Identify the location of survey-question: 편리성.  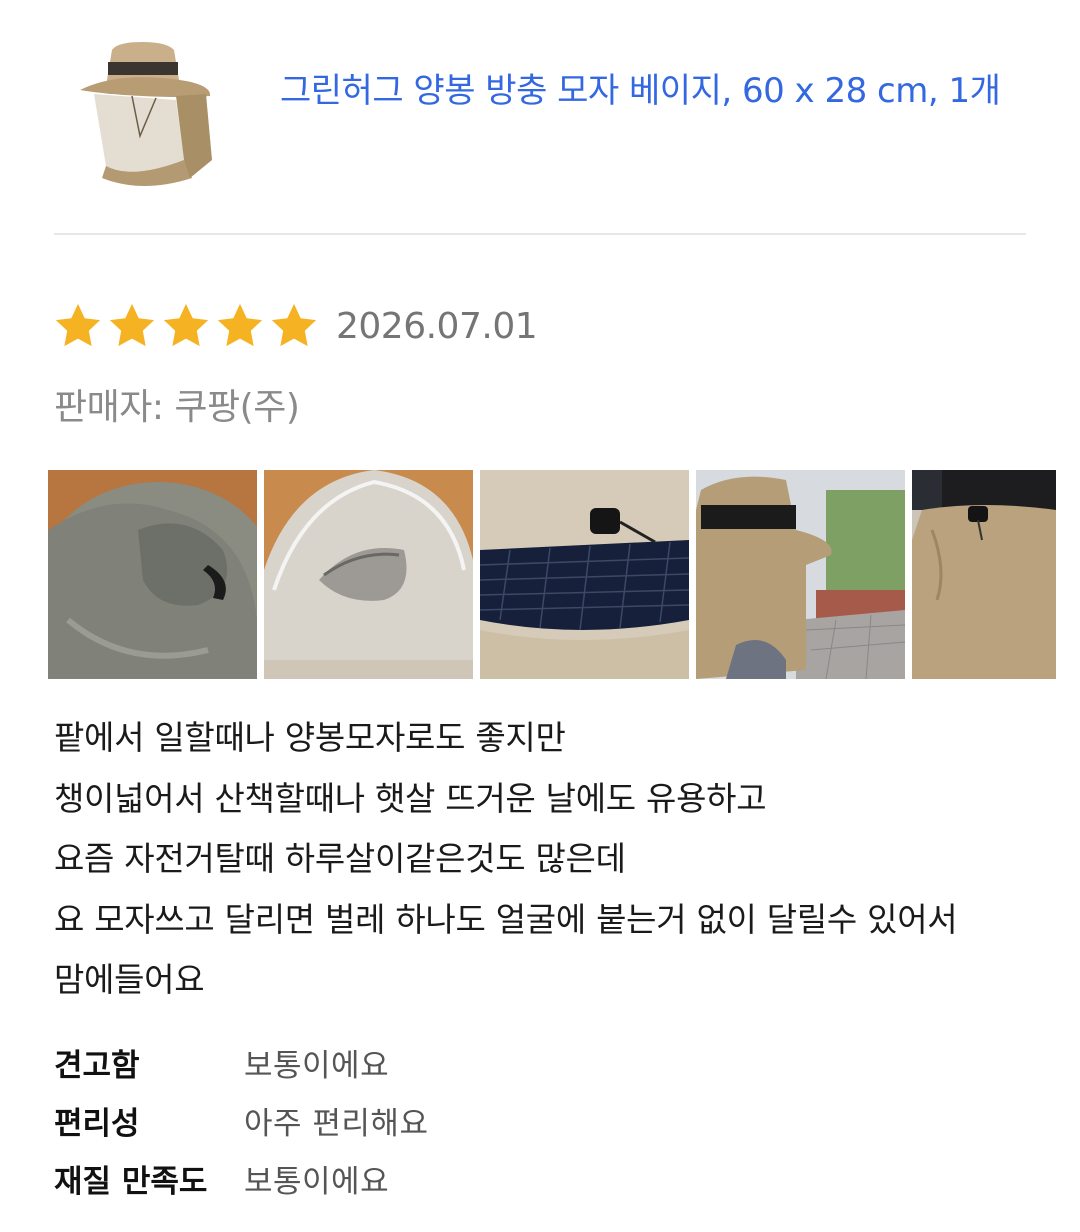
(97, 1124).